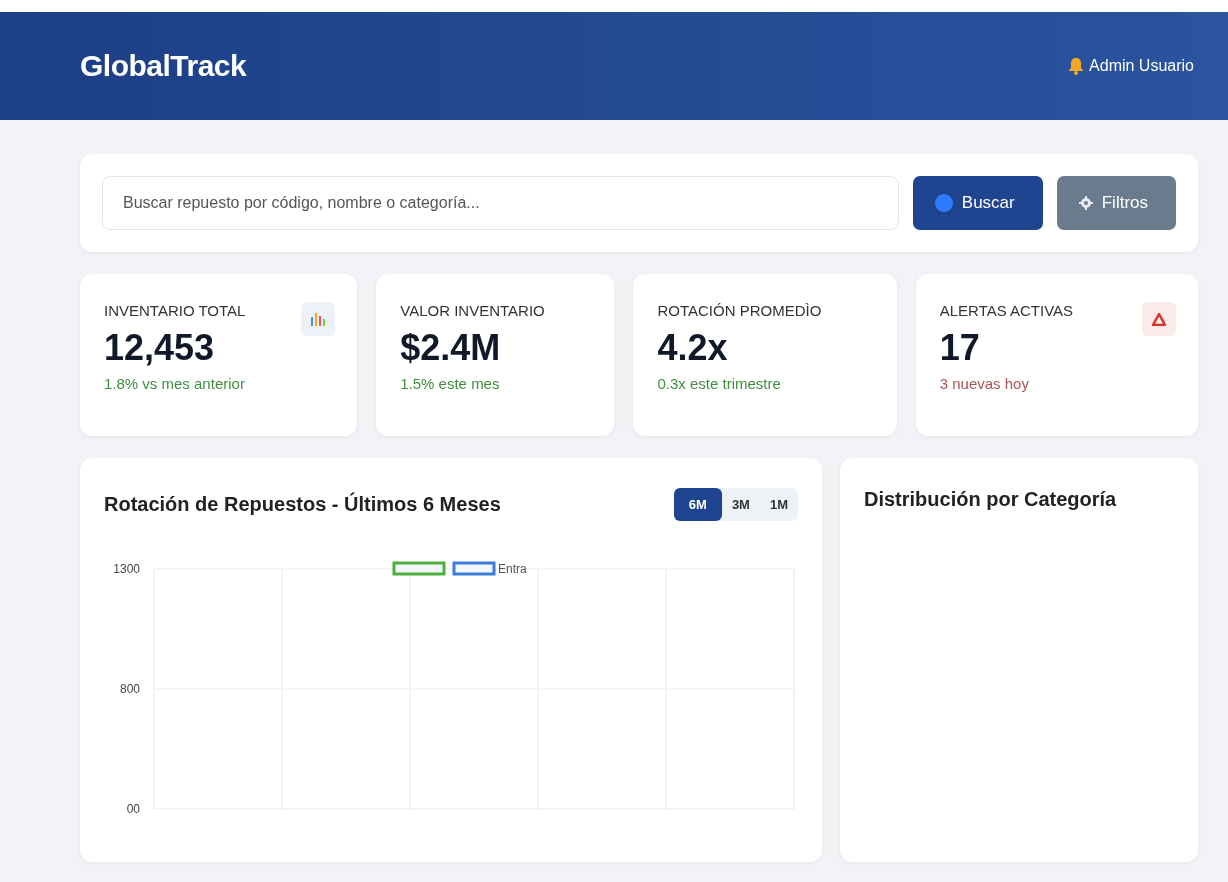  What do you see at coordinates (126, 569) in the screenshot?
I see `axis-tick-label: 1300` at bounding box center [126, 569].